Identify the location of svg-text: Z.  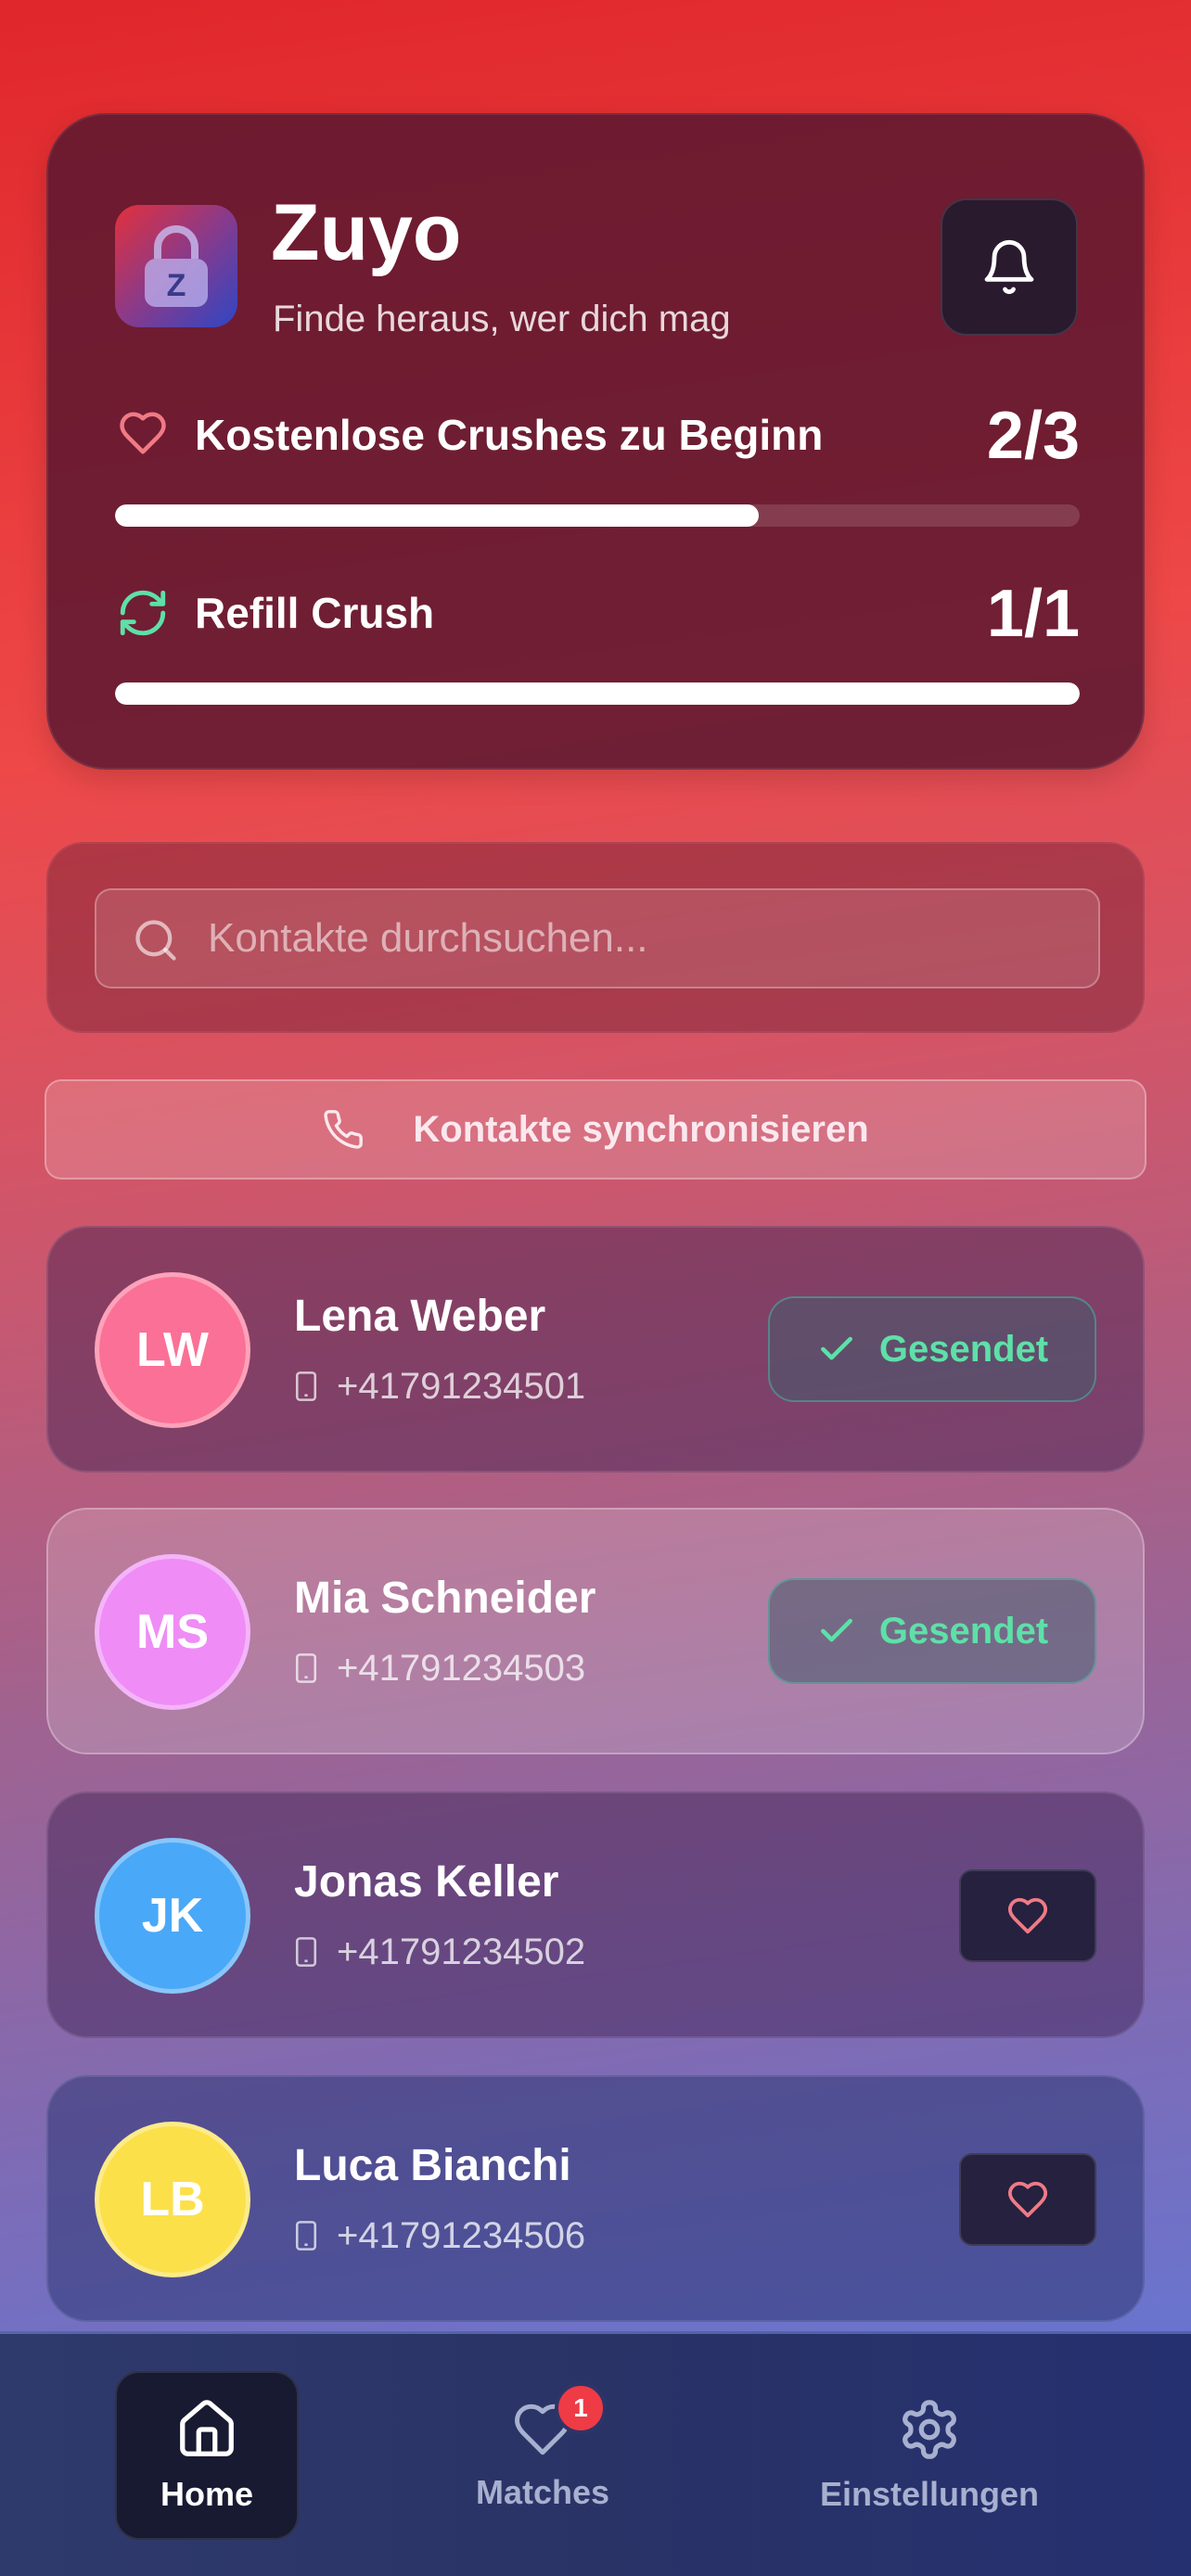
(177, 286).